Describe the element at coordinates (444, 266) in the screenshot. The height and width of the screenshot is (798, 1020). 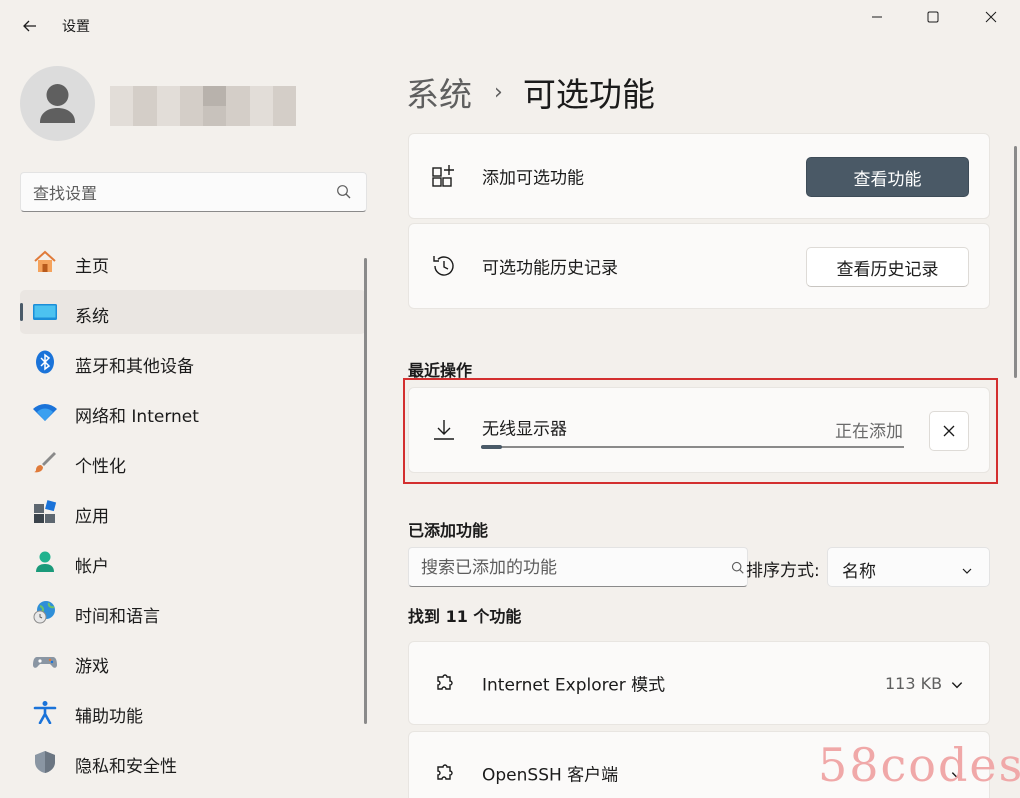
I see `history-icon` at that location.